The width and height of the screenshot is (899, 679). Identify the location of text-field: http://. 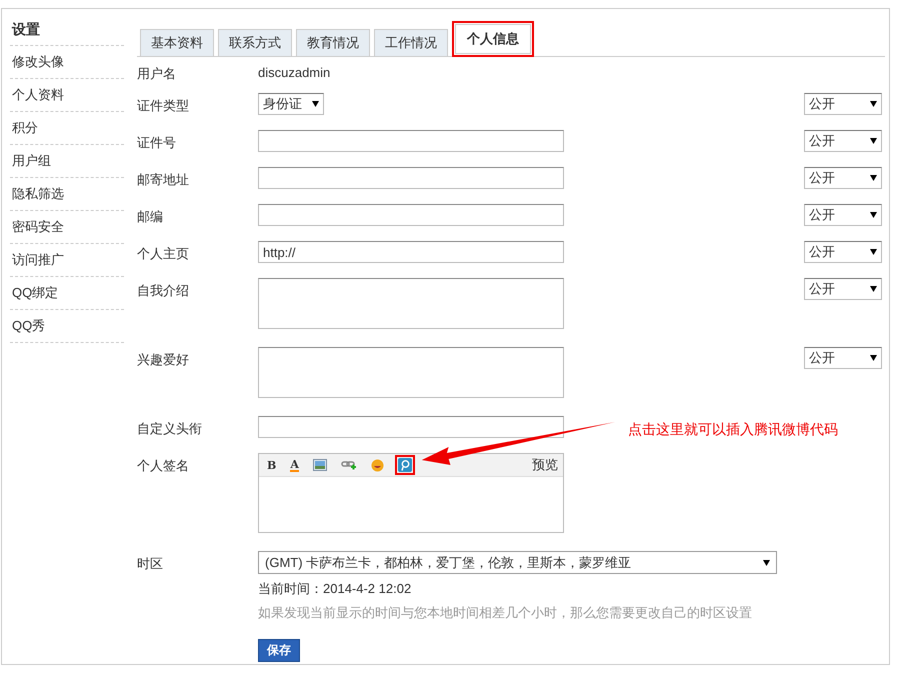
(411, 252).